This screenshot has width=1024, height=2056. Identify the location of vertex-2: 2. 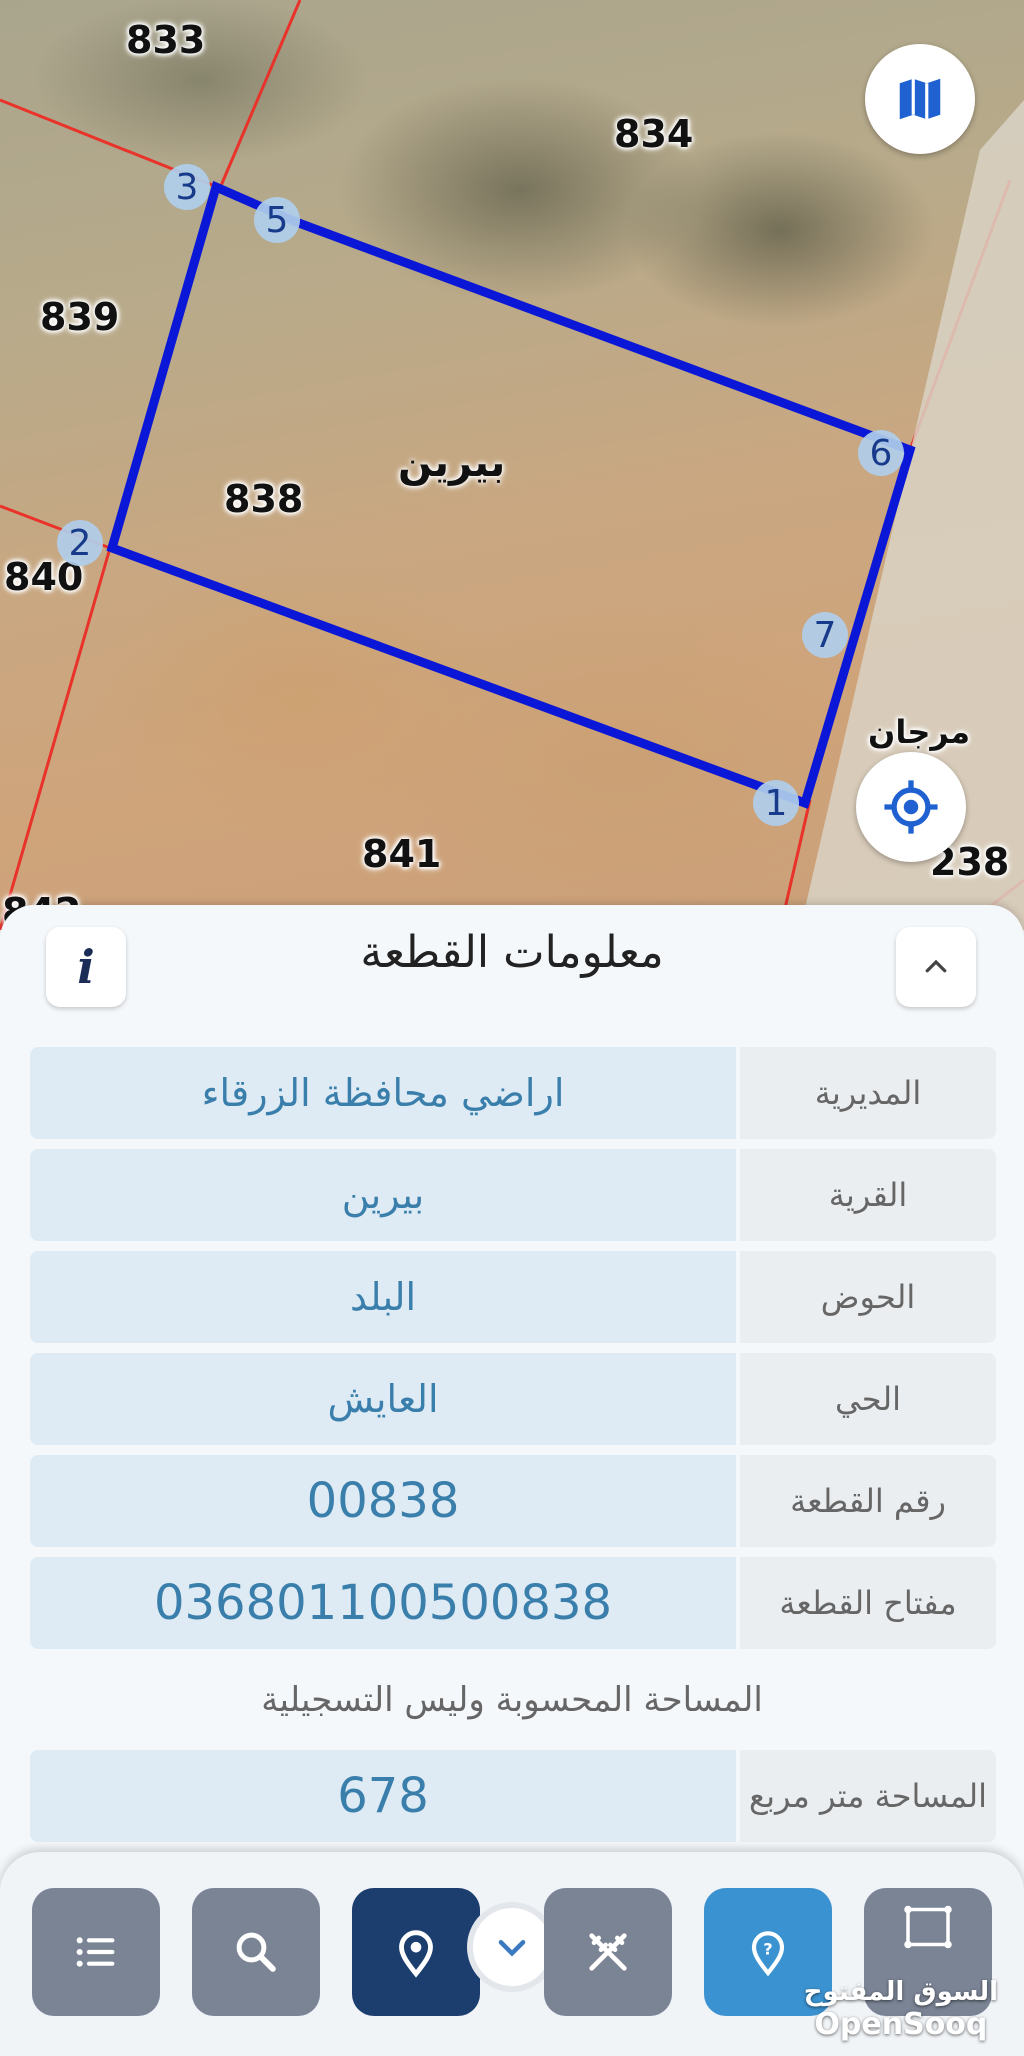
(80, 543).